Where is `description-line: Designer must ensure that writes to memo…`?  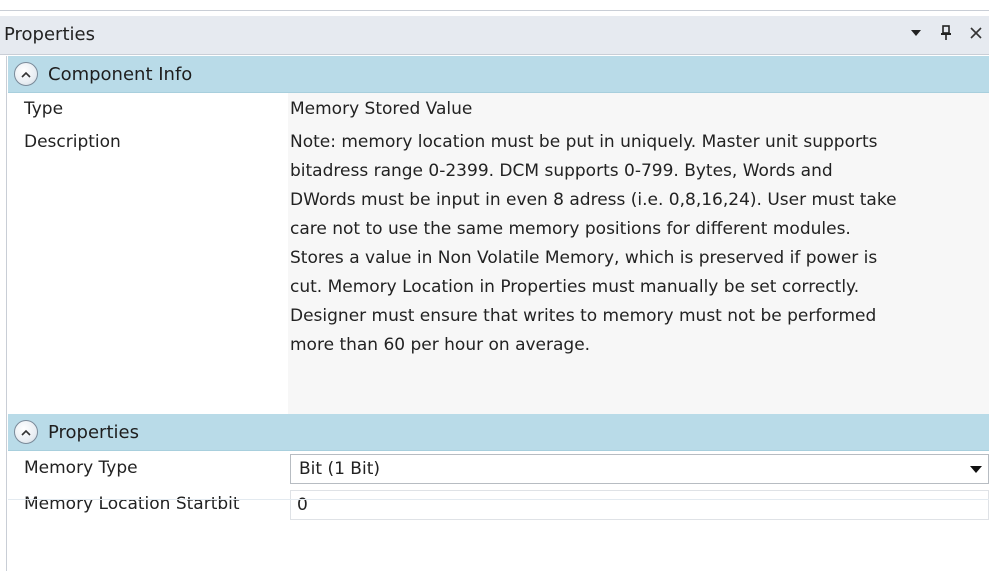 description-line: Designer must ensure that writes to memo… is located at coordinates (583, 316).